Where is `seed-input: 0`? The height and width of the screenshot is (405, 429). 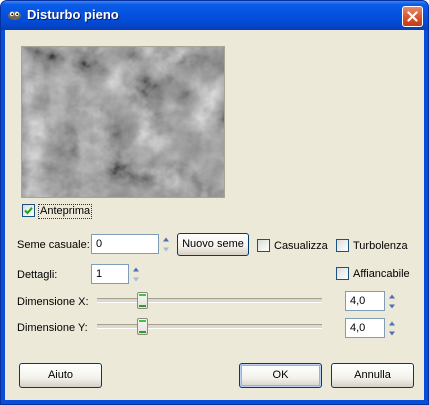
seed-input: 0 is located at coordinates (130, 244).